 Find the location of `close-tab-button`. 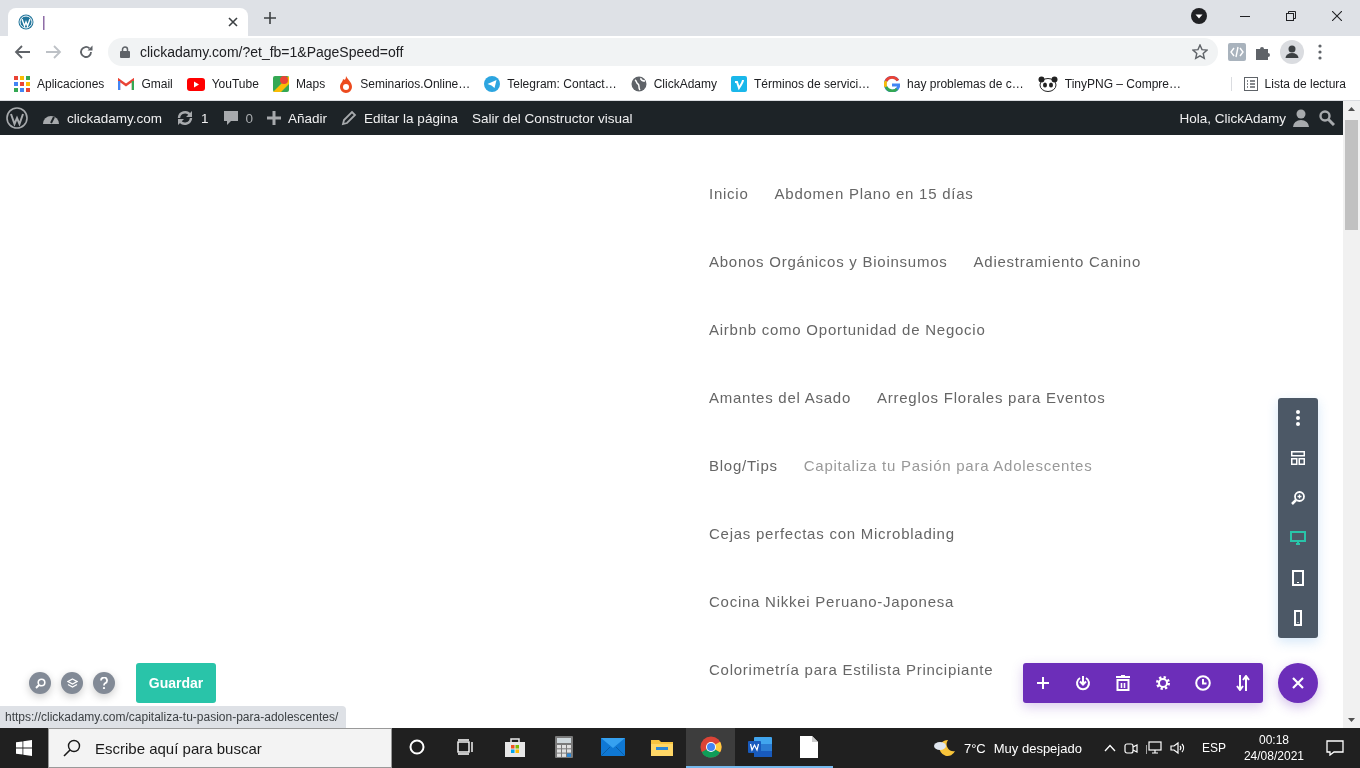

close-tab-button is located at coordinates (233, 22).